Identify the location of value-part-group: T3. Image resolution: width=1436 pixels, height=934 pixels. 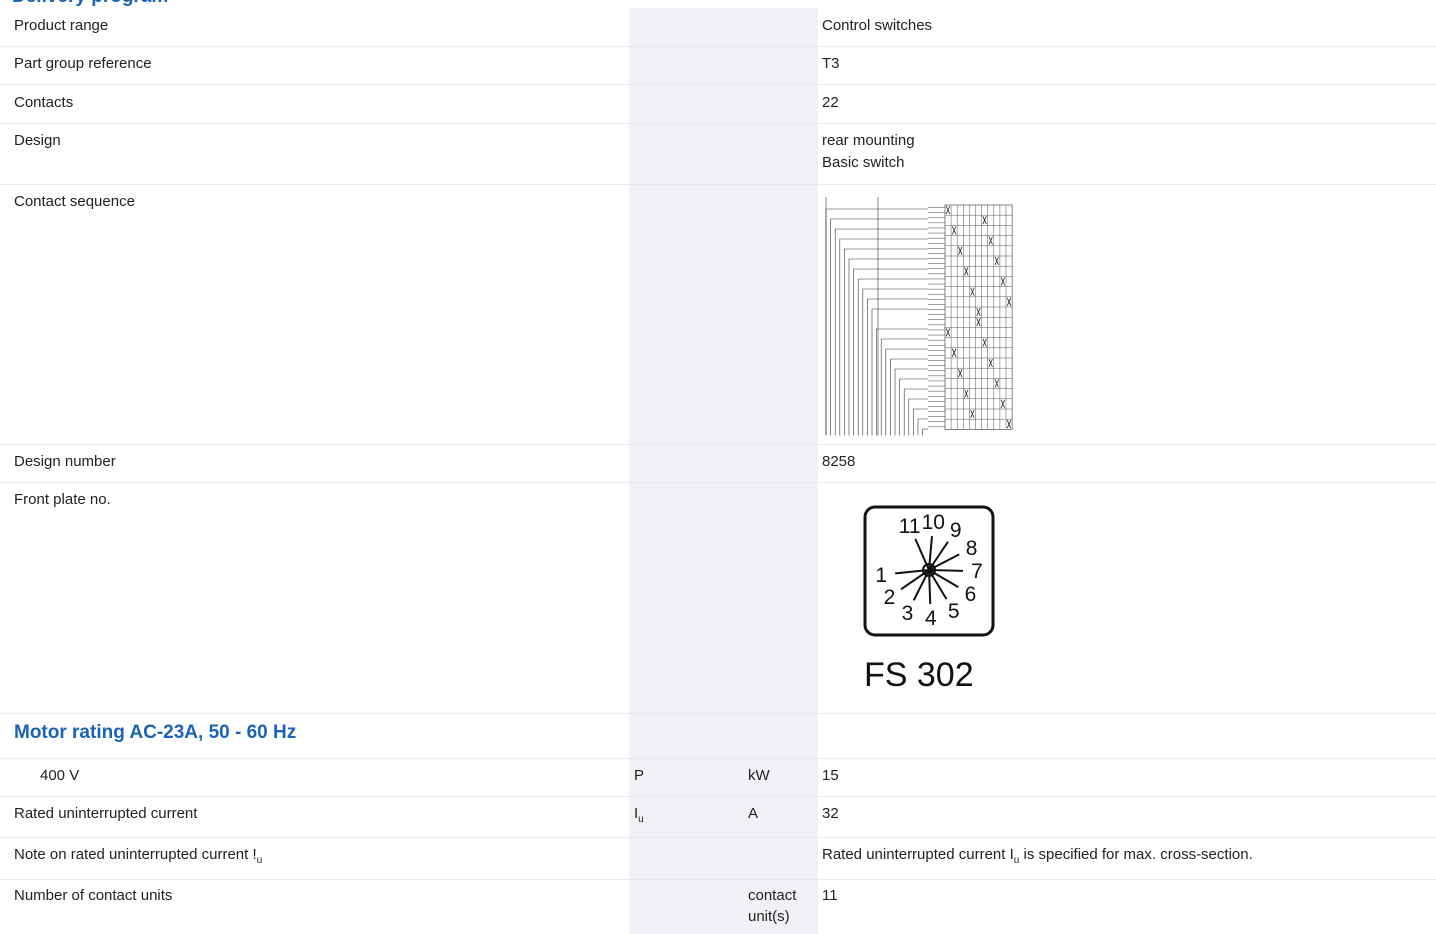
(831, 63).